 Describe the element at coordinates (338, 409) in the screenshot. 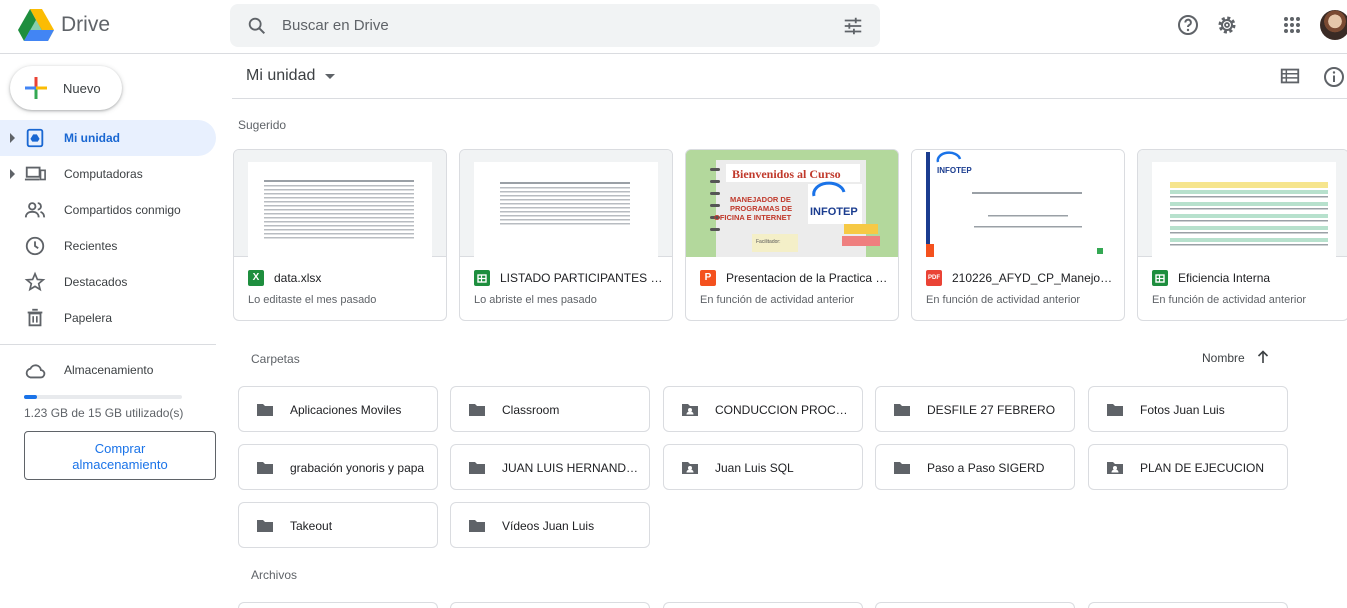

I see `folder-tile: Aplicaciones Moviles` at that location.